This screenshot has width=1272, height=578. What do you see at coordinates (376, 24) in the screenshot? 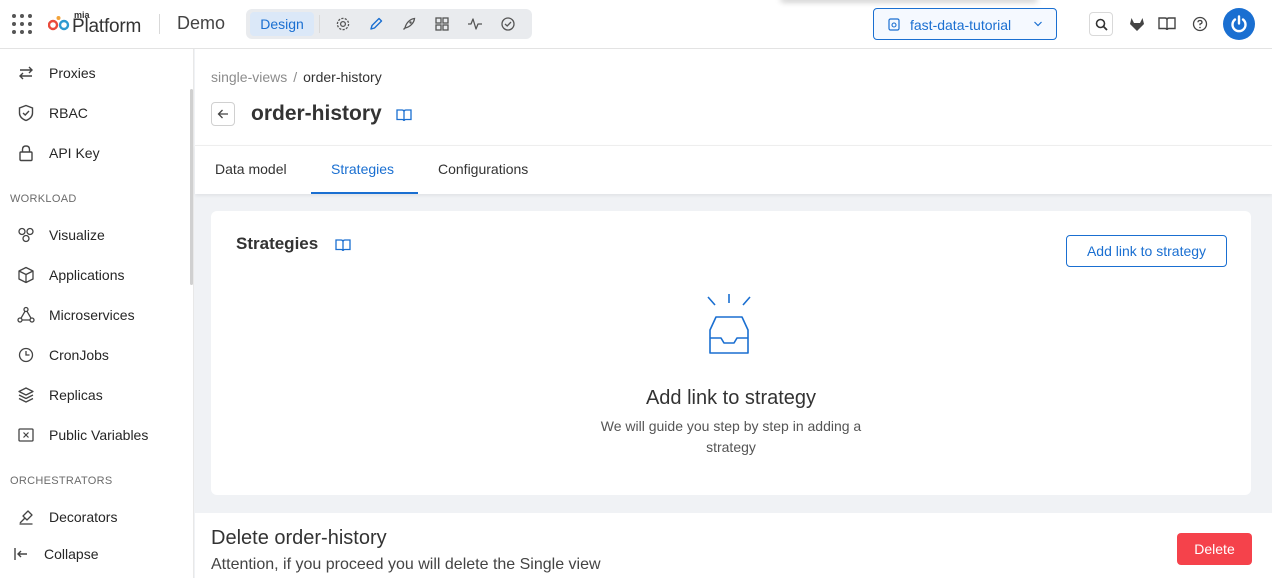
I see `pencil-icon` at bounding box center [376, 24].